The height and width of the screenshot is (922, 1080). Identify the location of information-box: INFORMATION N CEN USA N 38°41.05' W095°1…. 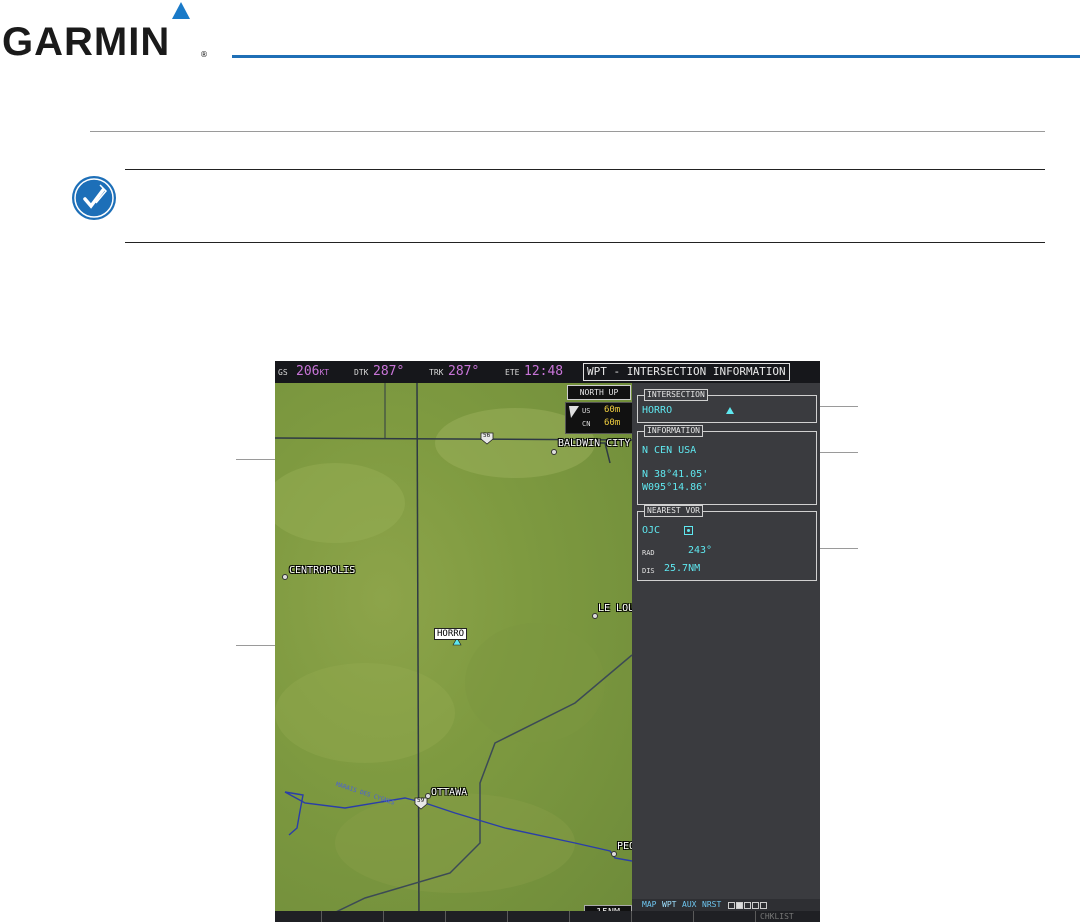
(727, 465).